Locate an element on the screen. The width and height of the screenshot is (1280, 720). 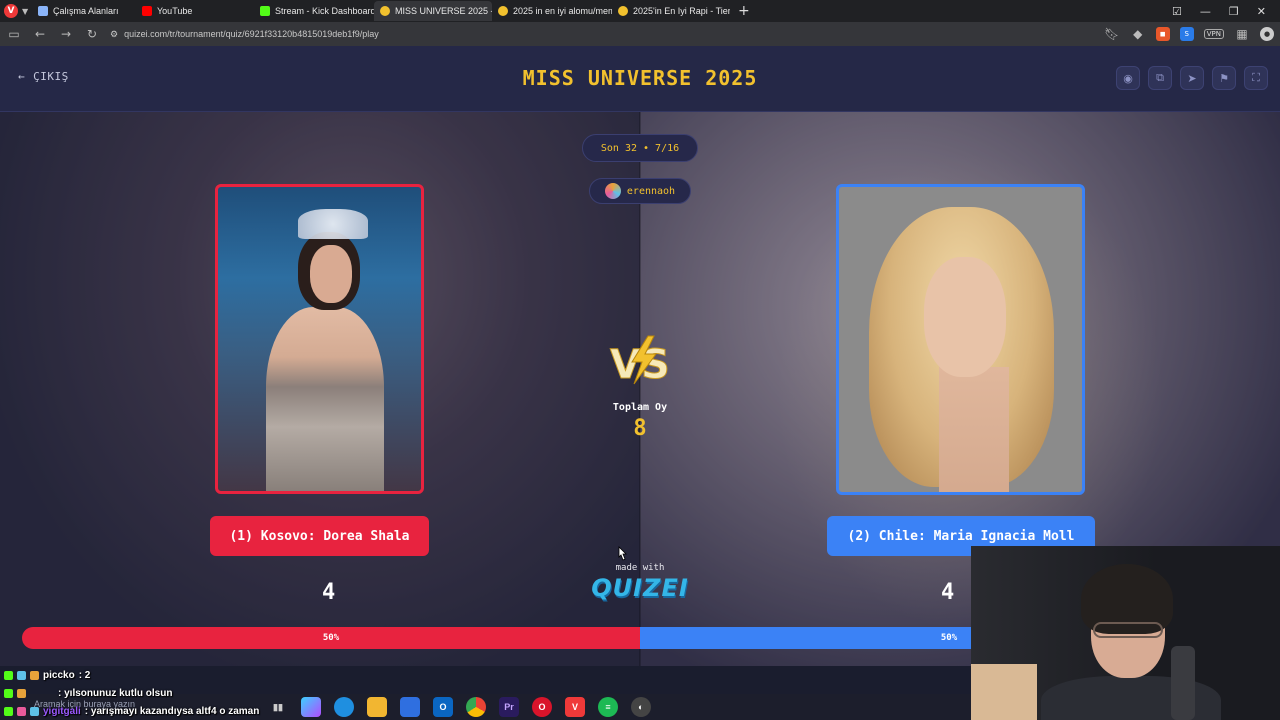
quizei-logo: QUIZEI is located at coordinates (640, 588).